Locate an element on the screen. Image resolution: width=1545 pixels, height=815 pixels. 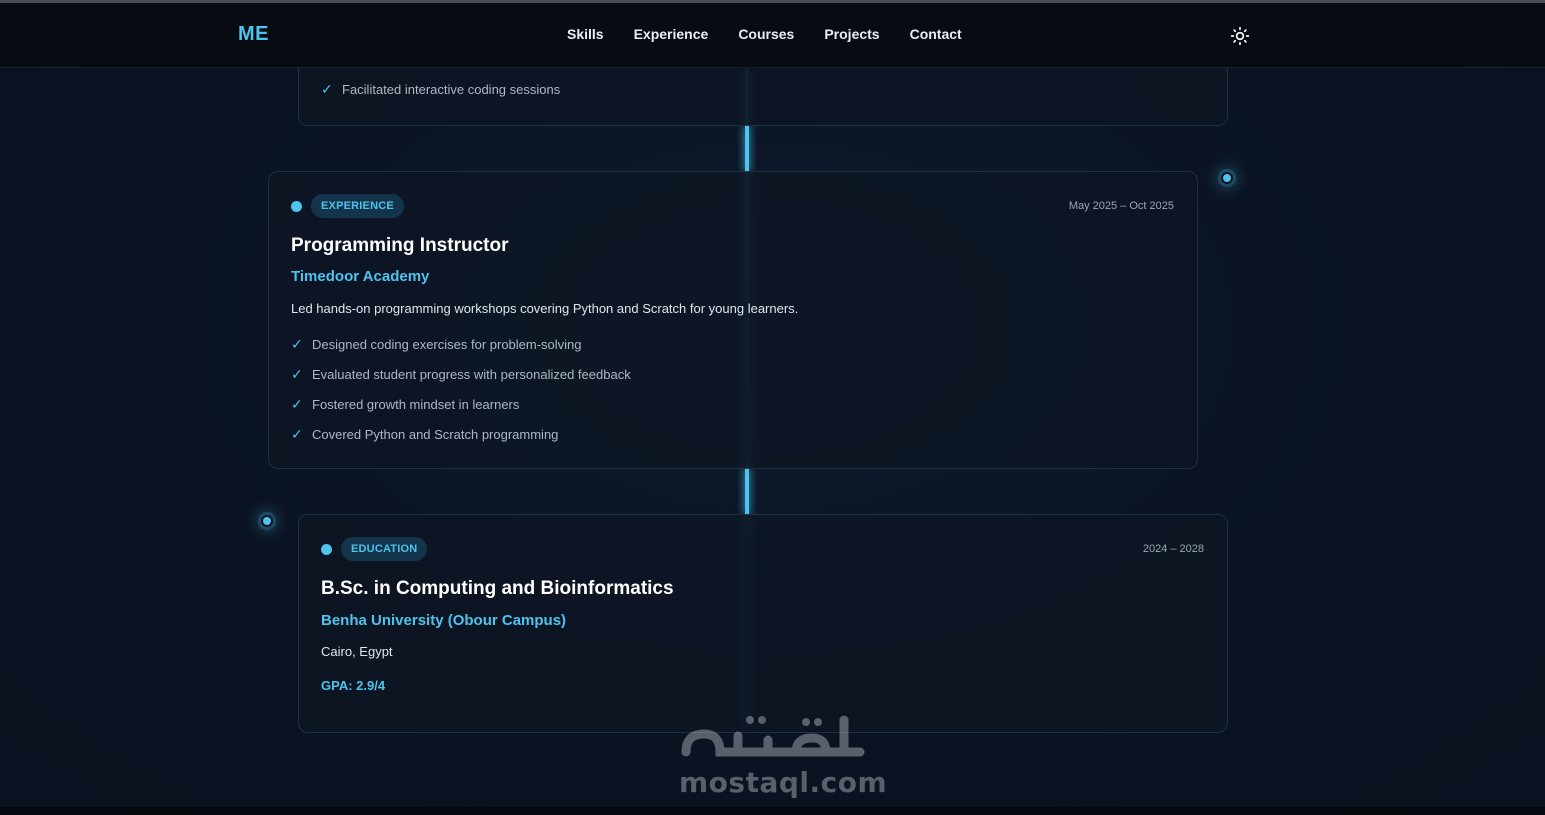
timeline-dot-education is located at coordinates (267, 521).